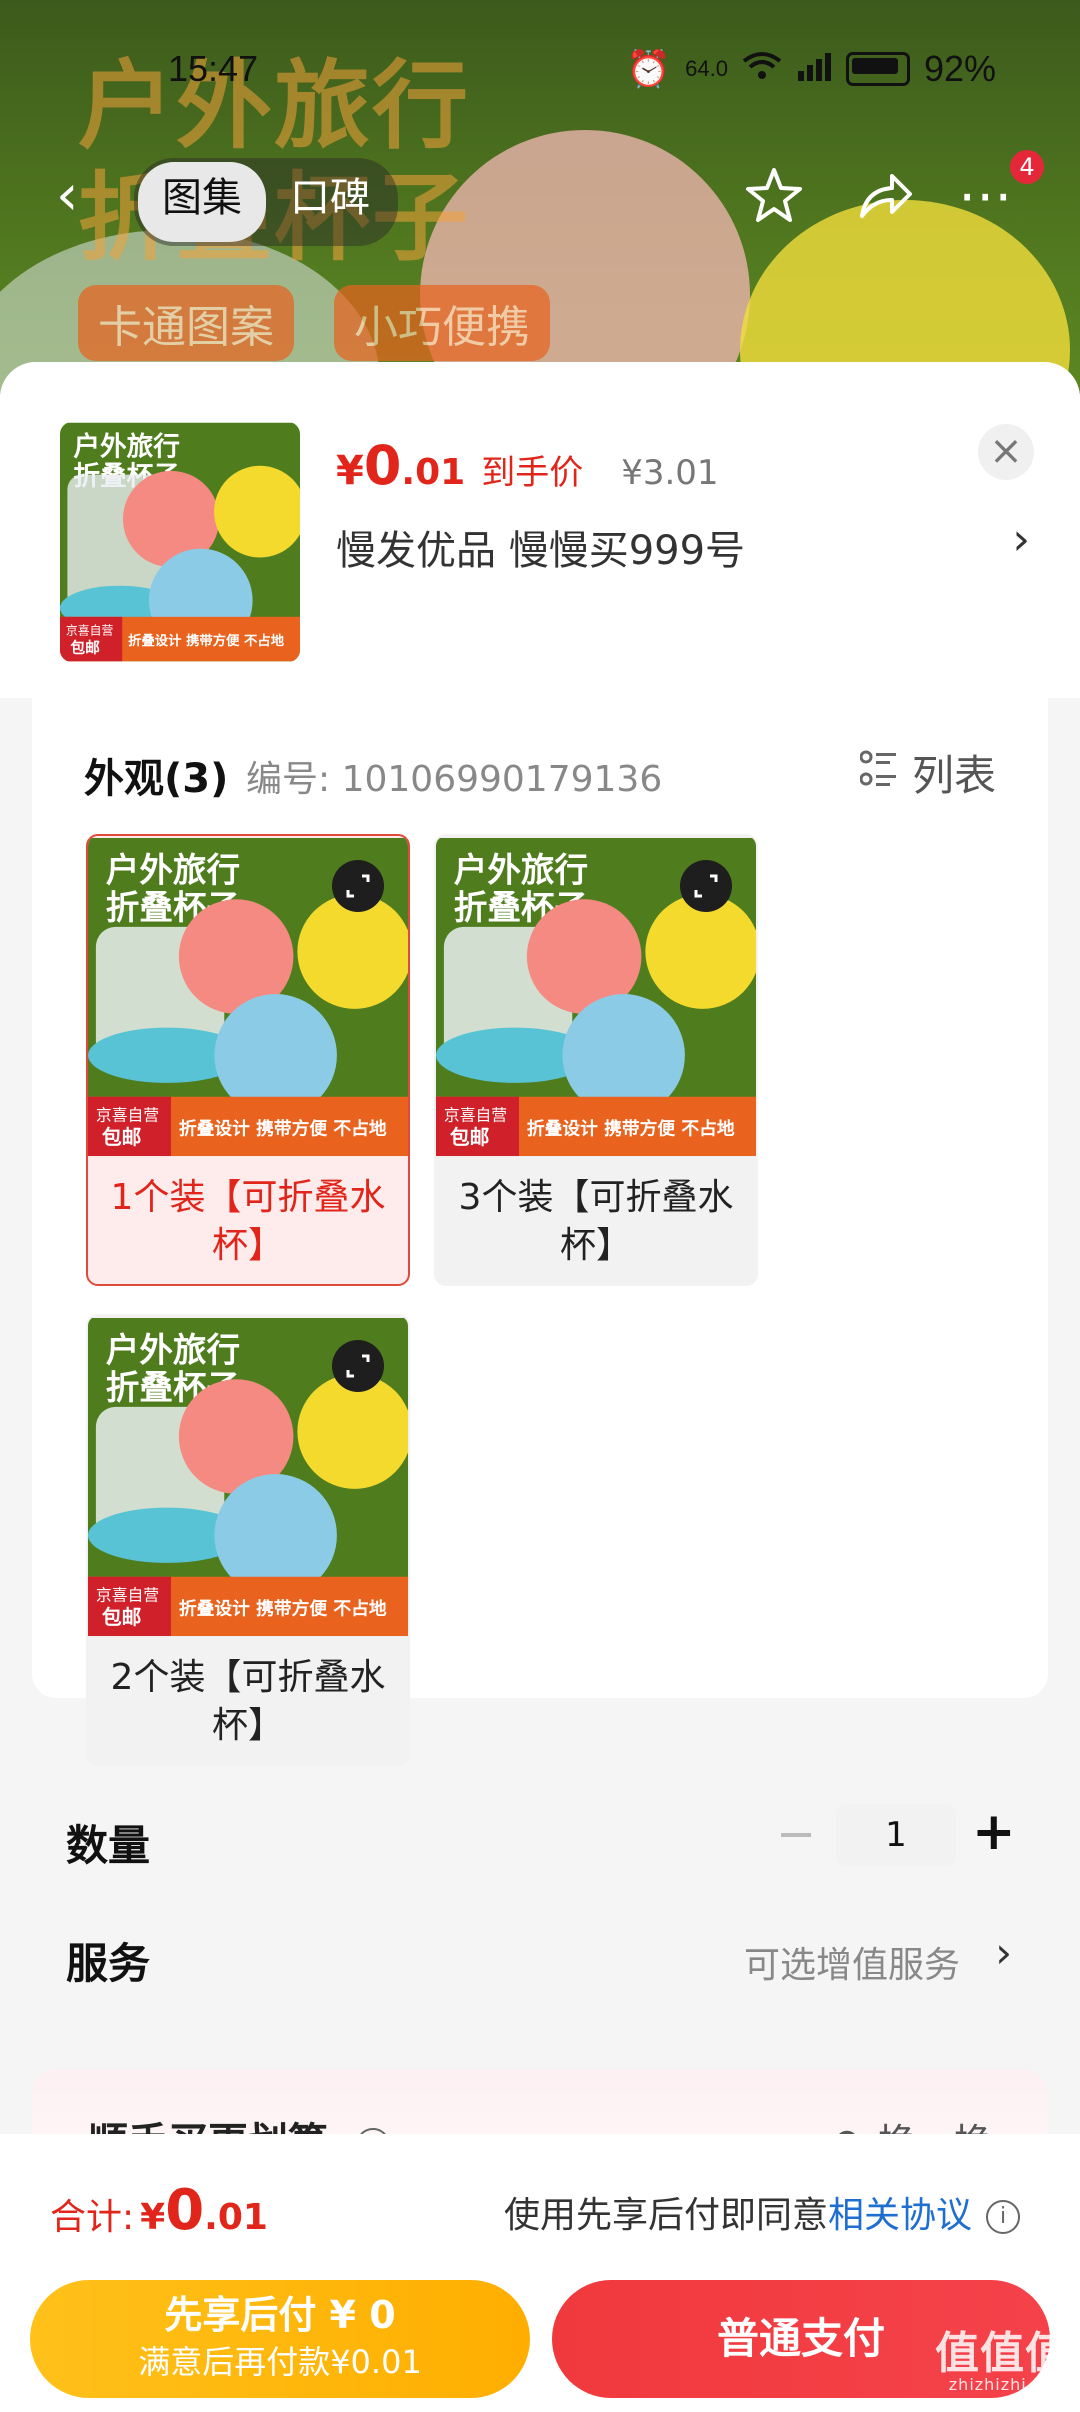  What do you see at coordinates (85, 647) in the screenshot?
I see `thumb-store-label-2: 包邮` at bounding box center [85, 647].